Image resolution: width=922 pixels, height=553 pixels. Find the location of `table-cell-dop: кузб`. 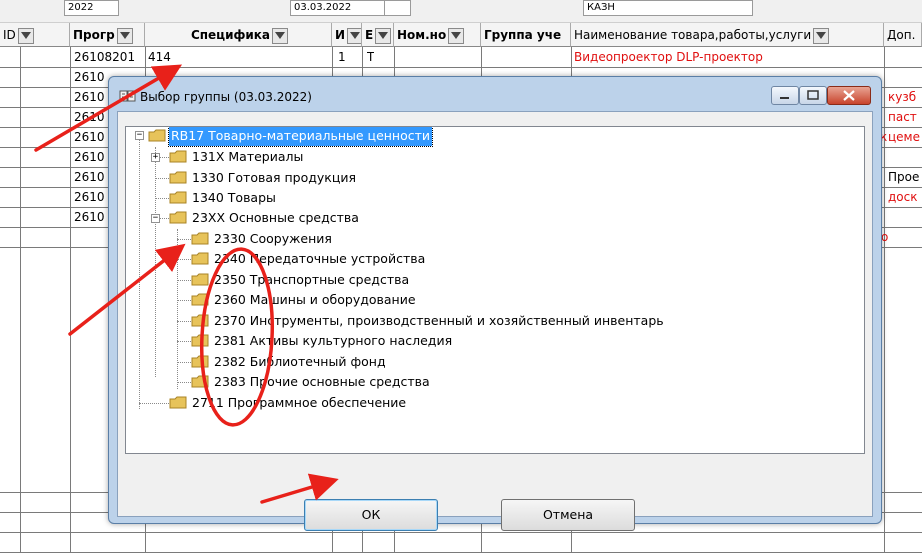

table-cell-dop: кузб is located at coordinates (902, 97).